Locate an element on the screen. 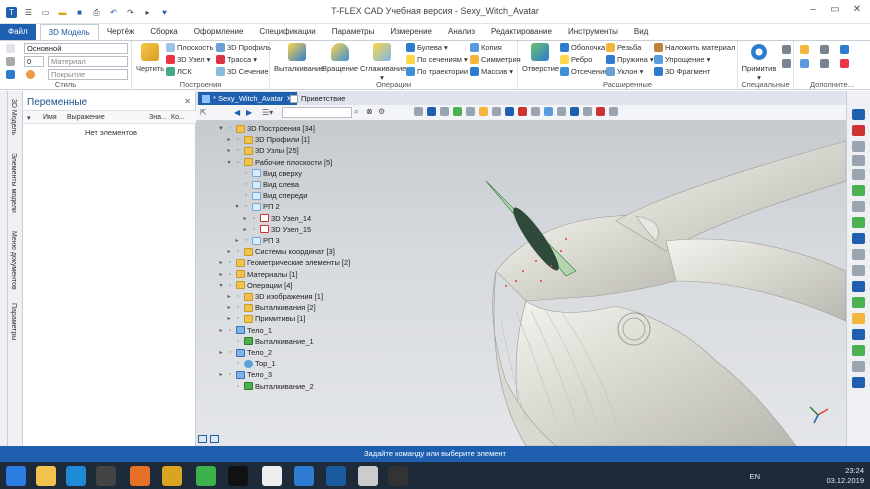 This screenshot has width=870, height=489. column-name: Имя is located at coordinates (50, 117).